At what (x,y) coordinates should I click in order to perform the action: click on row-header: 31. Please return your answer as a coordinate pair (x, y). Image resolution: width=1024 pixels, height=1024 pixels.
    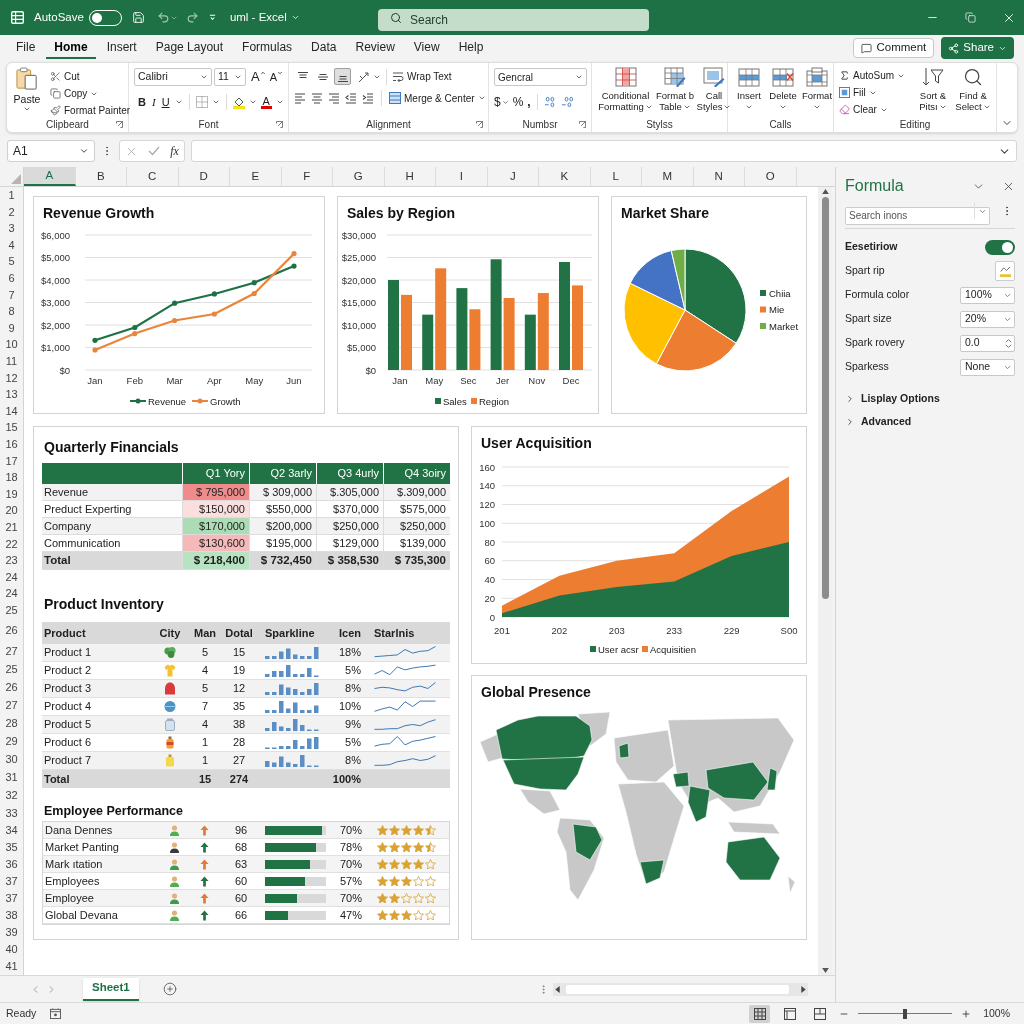
    Looking at the image, I should click on (11, 777).